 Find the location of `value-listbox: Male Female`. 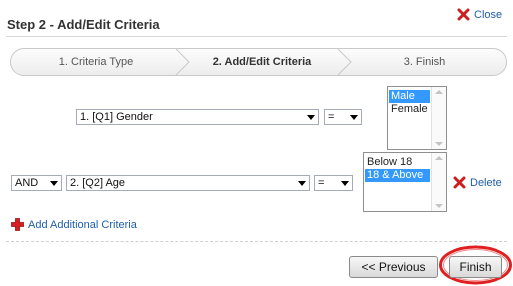

value-listbox: Male Female is located at coordinates (417, 118).